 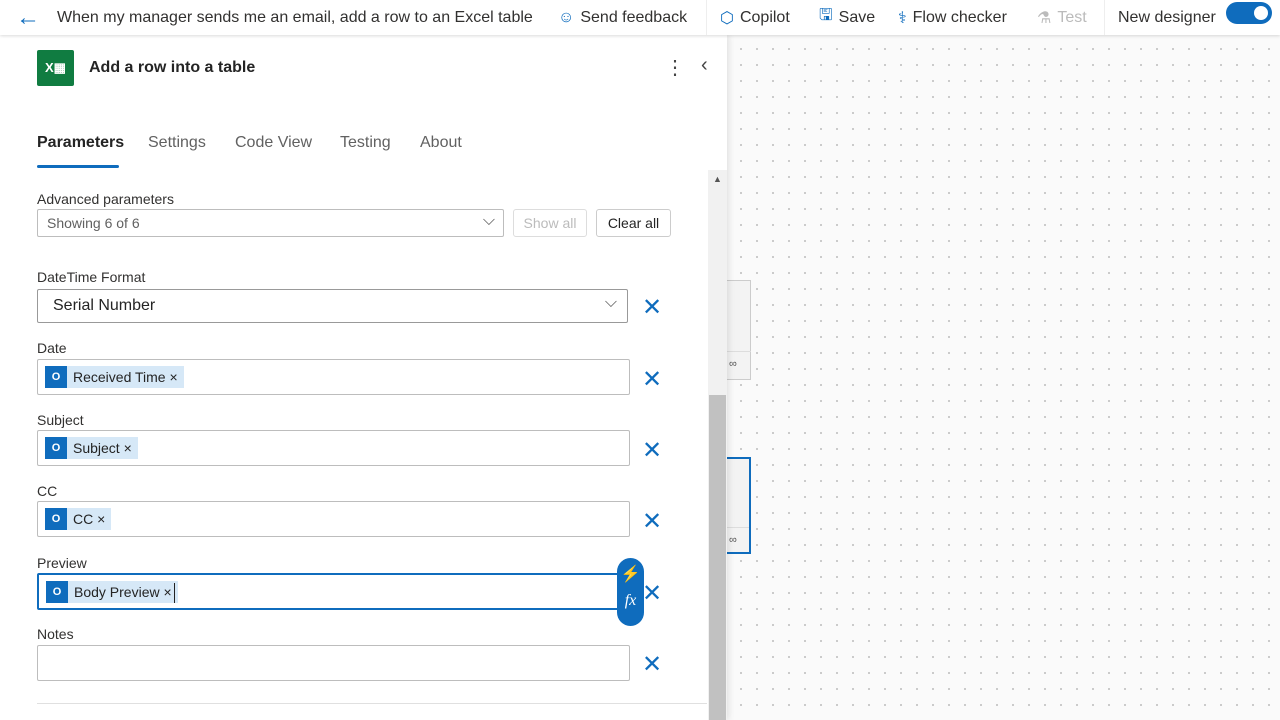 I want to click on tab-settings: Settings, so click(x=177, y=143).